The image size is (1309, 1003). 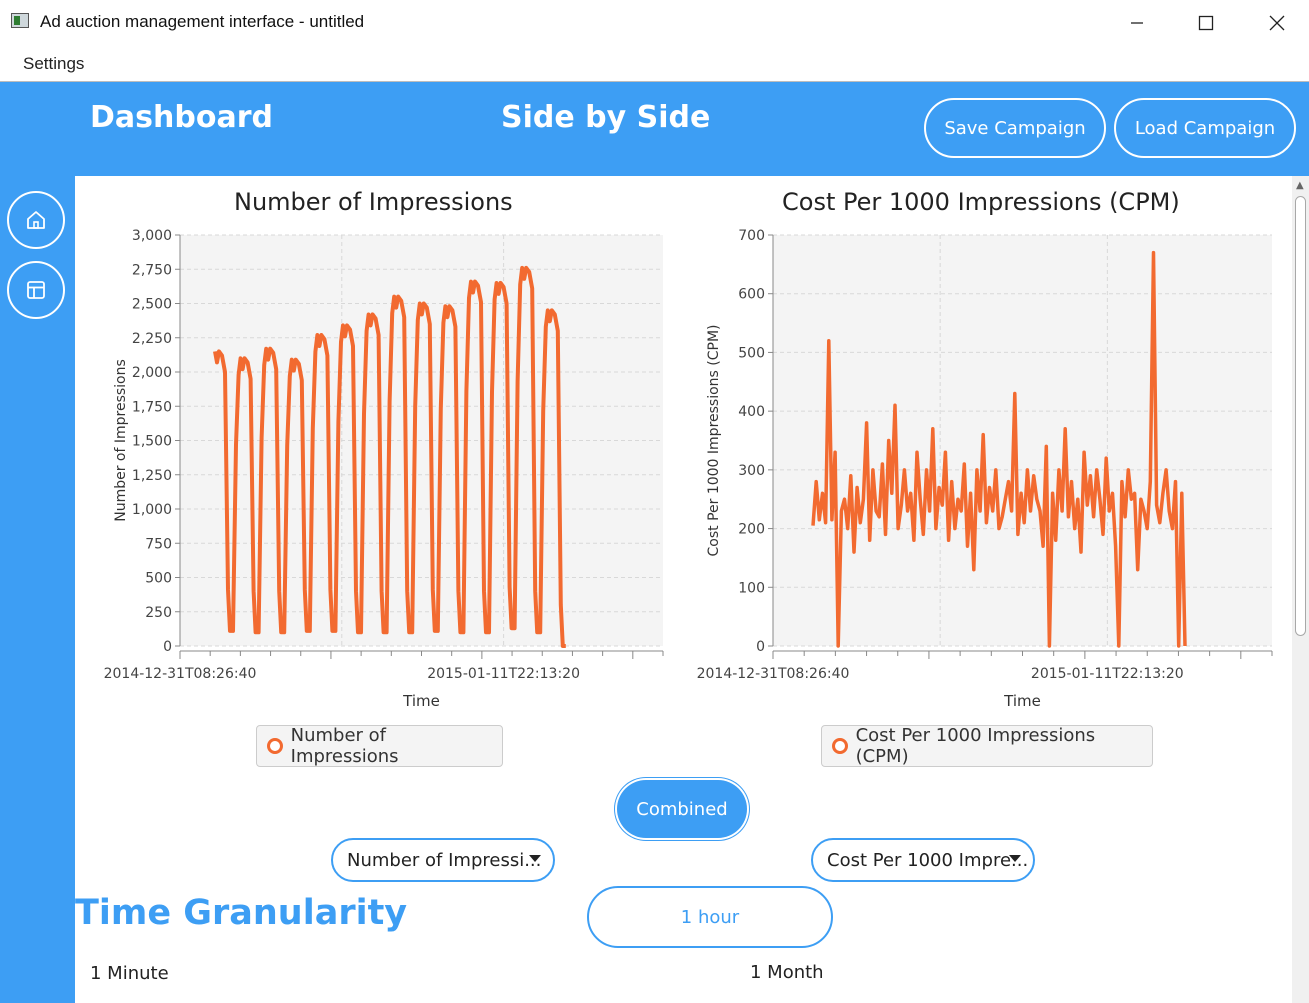 What do you see at coordinates (751, 295) in the screenshot?
I see `y-tick-label: 600` at bounding box center [751, 295].